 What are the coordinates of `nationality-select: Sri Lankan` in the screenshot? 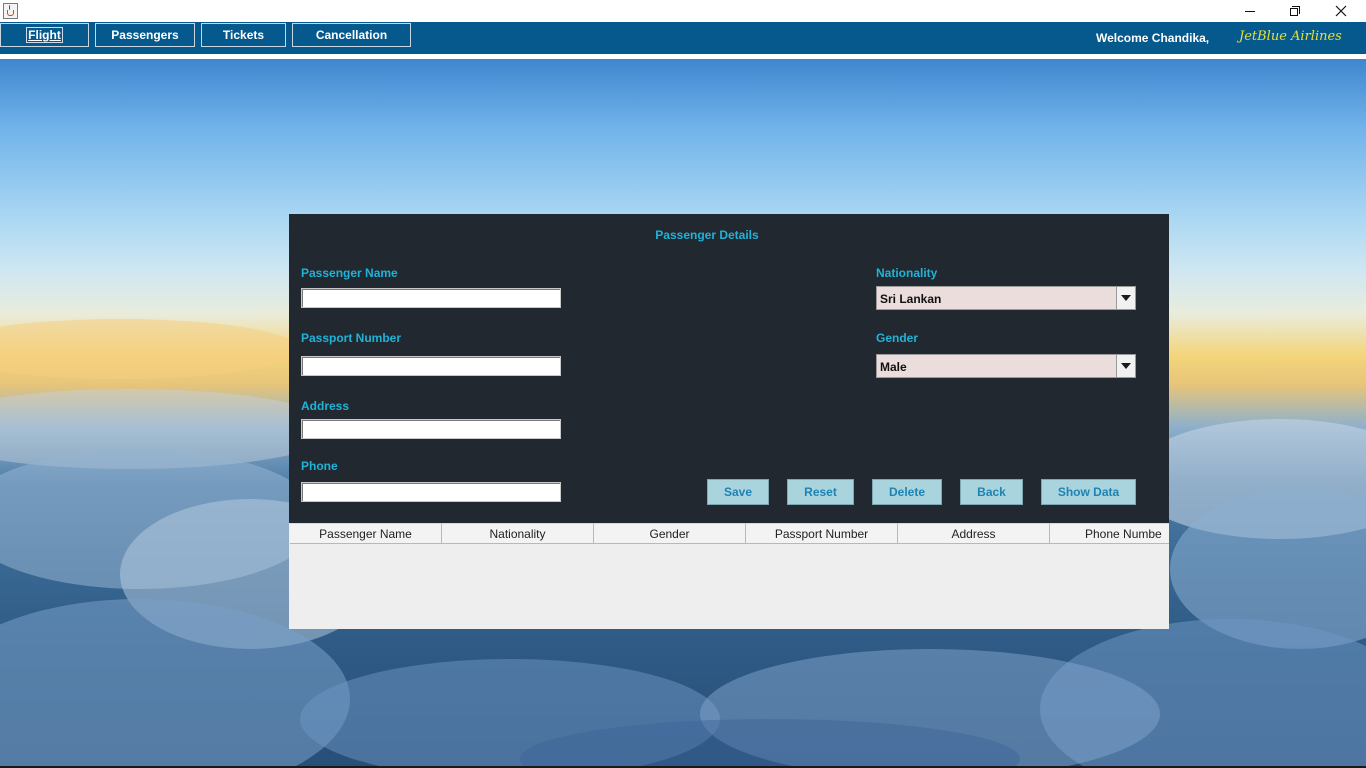 It's located at (1006, 298).